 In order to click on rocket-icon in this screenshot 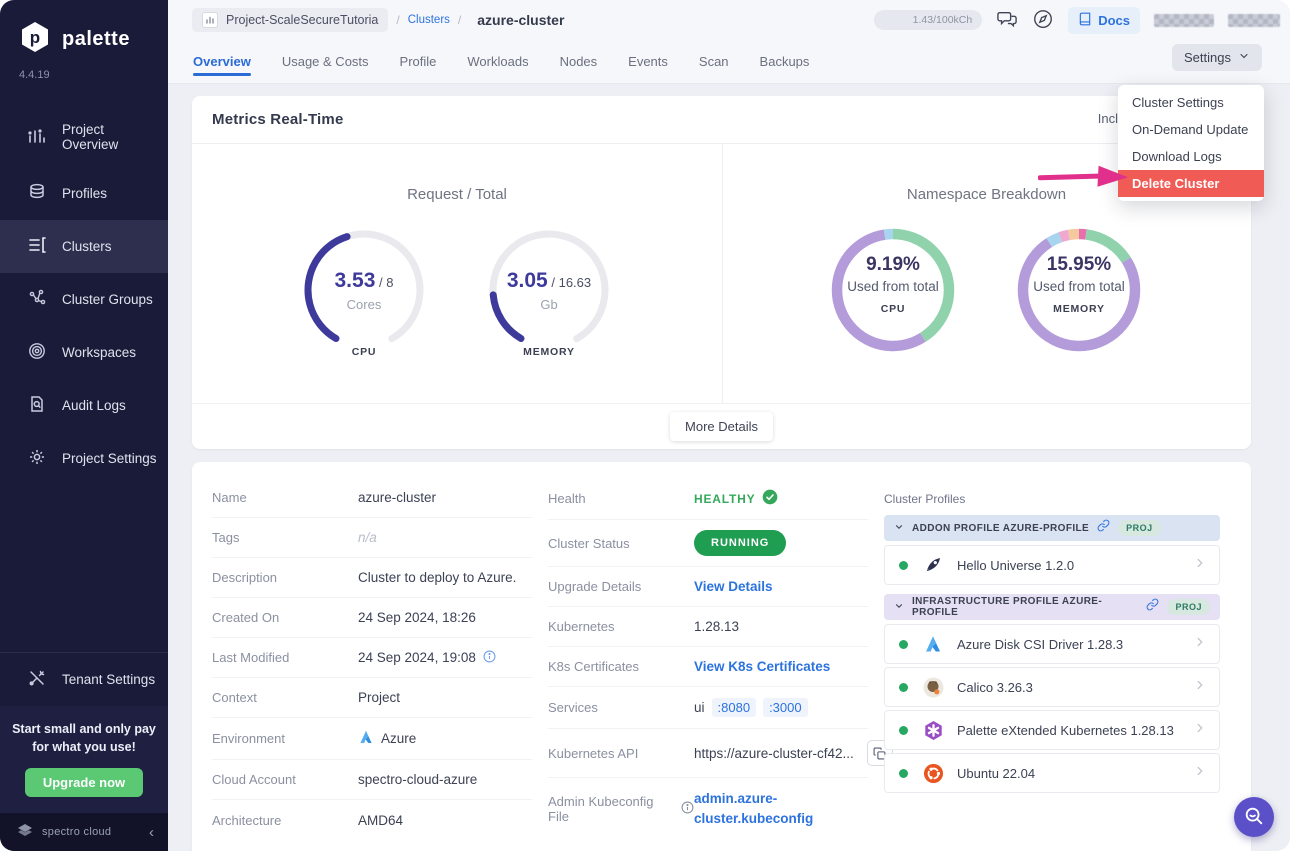, I will do `click(933, 565)`.